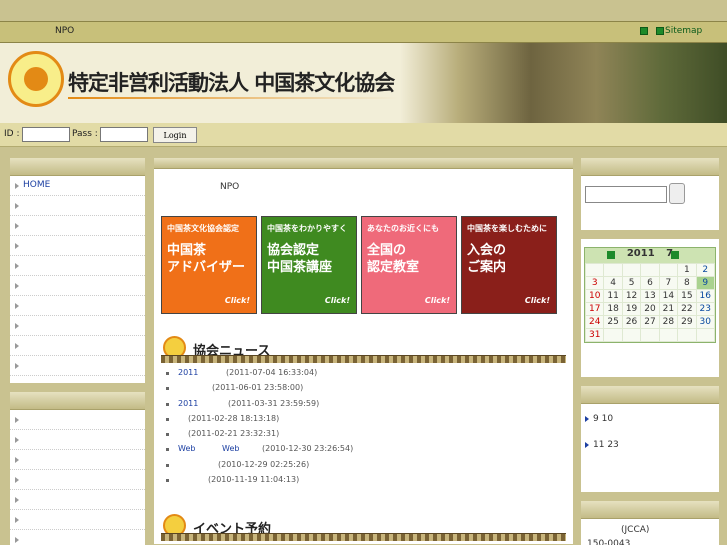 The image size is (727, 545). Describe the element at coordinates (36, 79) in the screenshot. I see `association-logo` at that location.